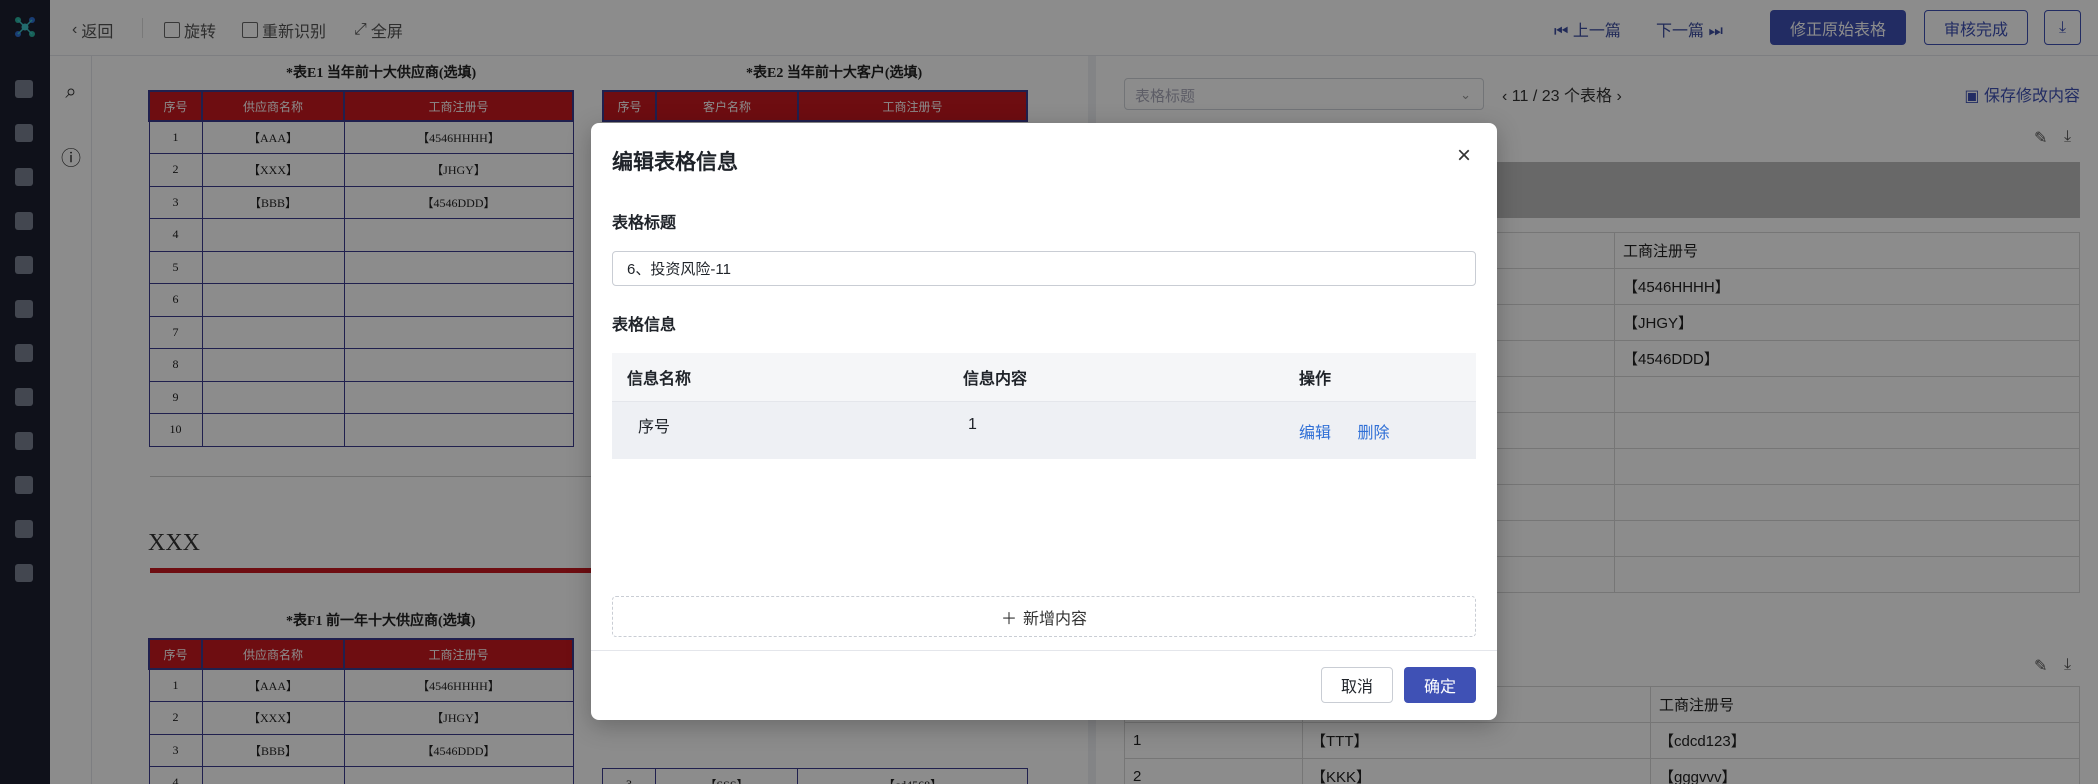 Image resolution: width=2098 pixels, height=784 pixels. Describe the element at coordinates (644, 325) in the screenshot. I see `table-info-label: 表格信息` at that location.